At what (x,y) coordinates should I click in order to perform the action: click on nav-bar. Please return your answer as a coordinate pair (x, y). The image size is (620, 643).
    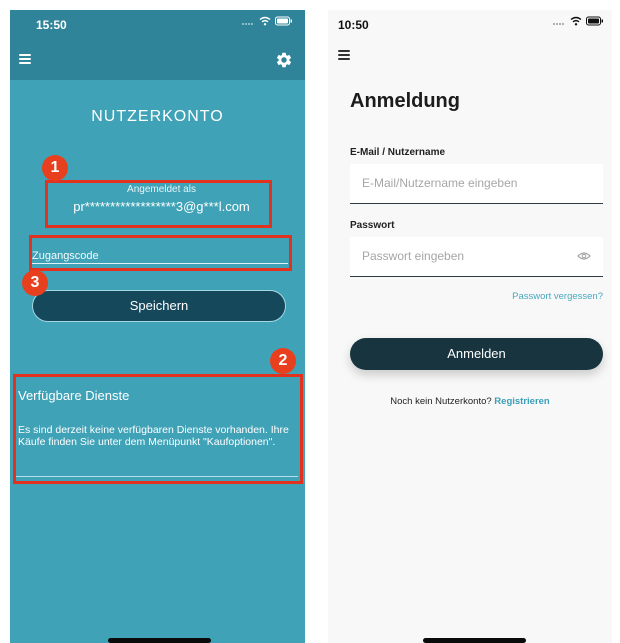
    Looking at the image, I should click on (157, 60).